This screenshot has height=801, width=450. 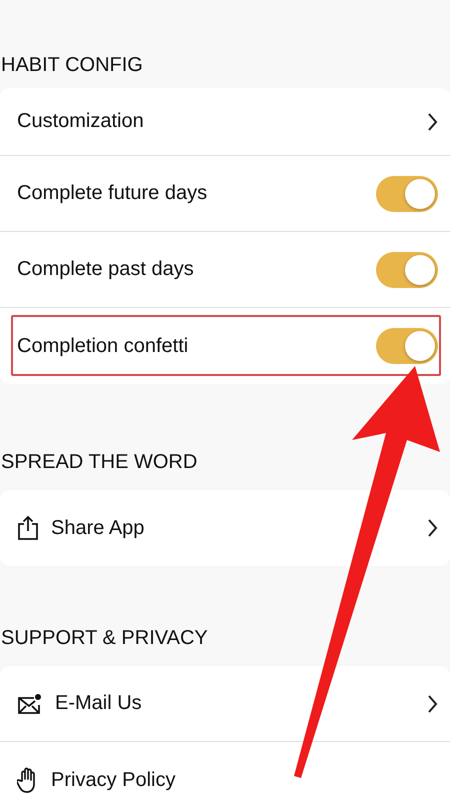 I want to click on section-header: SUPPORT & PRIVACY, so click(x=104, y=638).